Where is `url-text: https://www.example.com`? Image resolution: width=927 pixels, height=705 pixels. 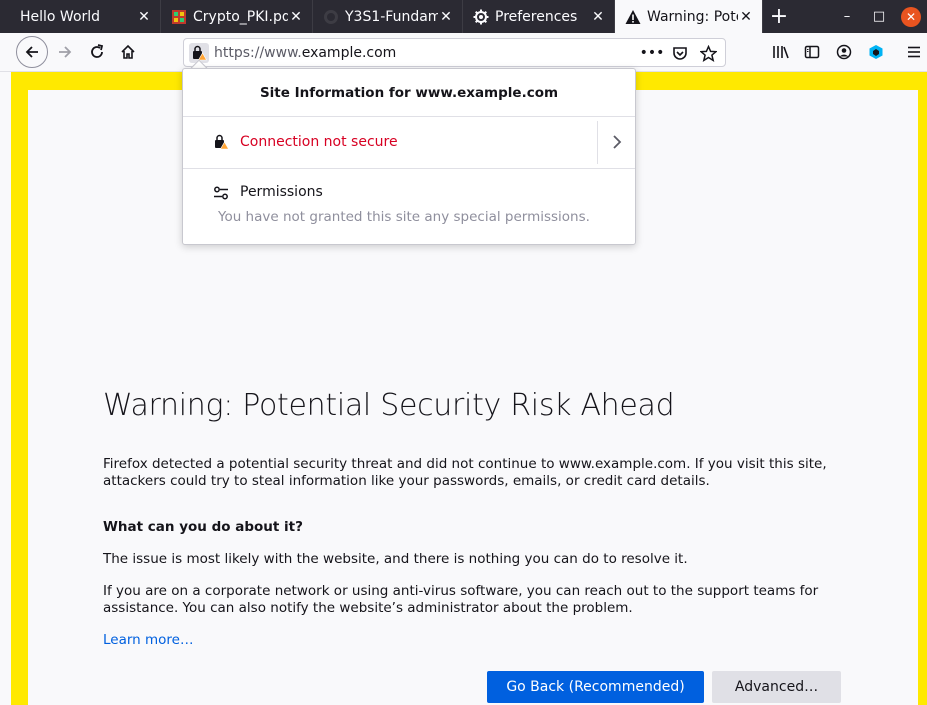 url-text: https://www.example.com is located at coordinates (305, 53).